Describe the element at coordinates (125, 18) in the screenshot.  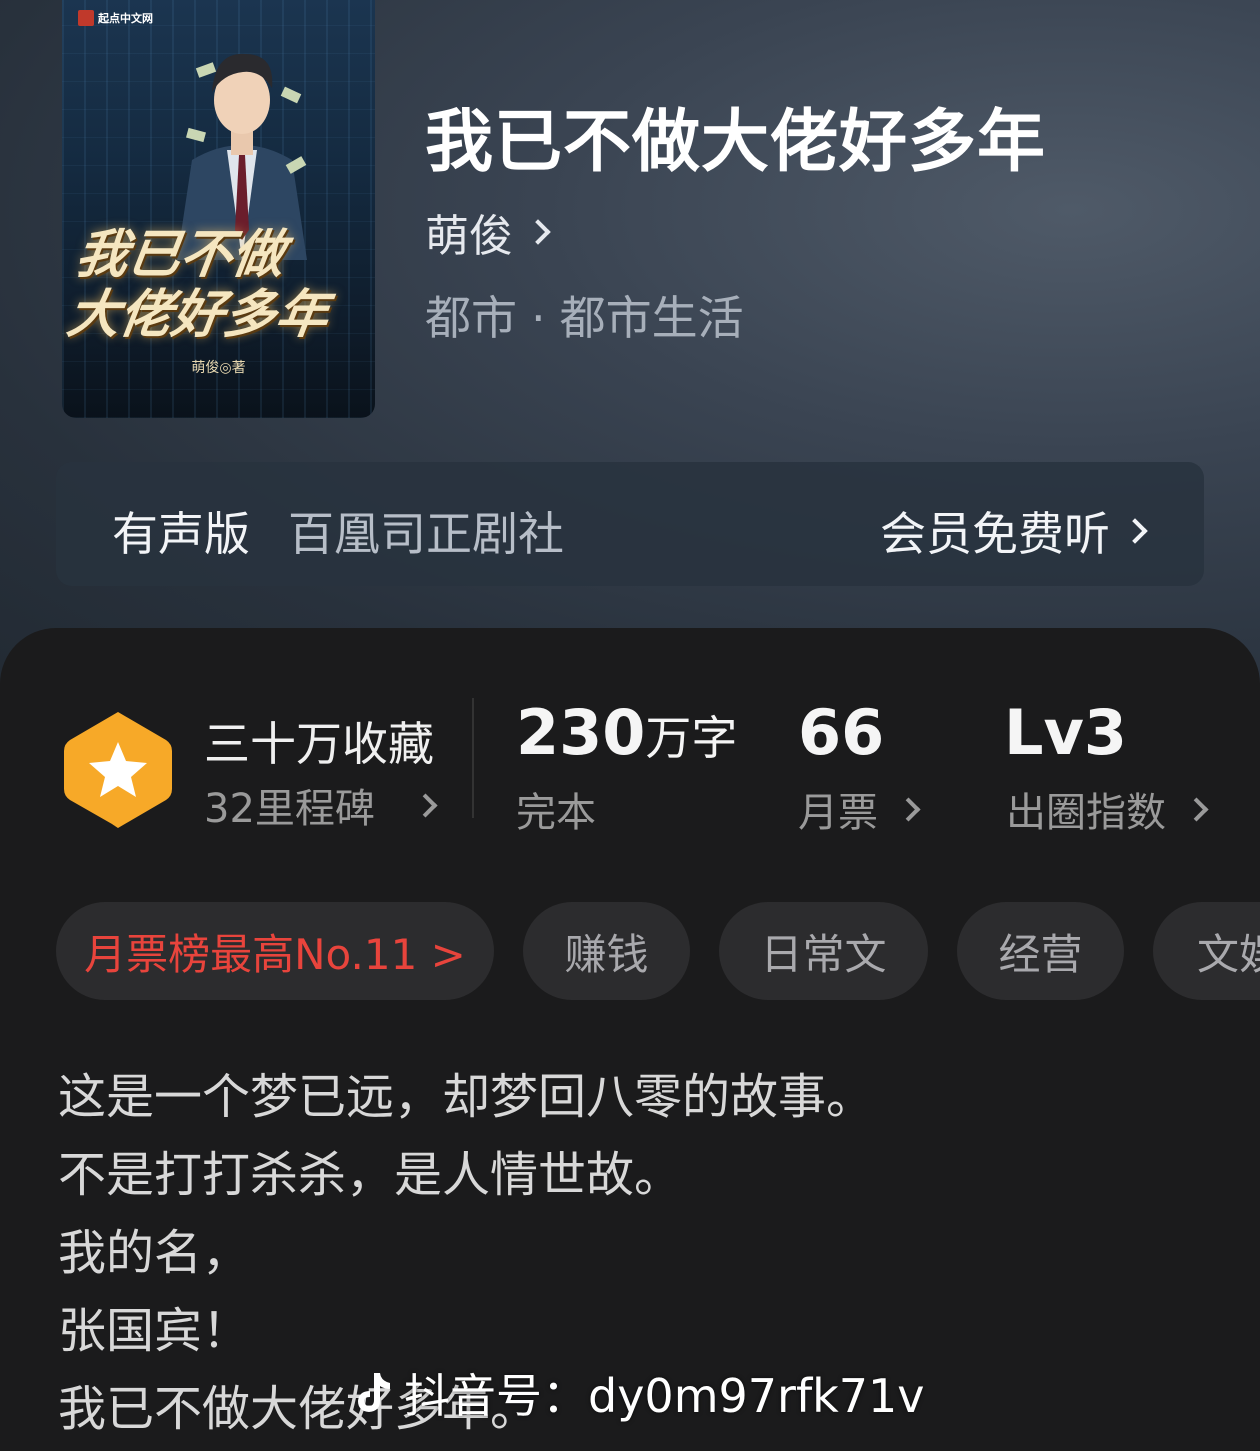
I see `cover-publisher: 起点中文网` at that location.